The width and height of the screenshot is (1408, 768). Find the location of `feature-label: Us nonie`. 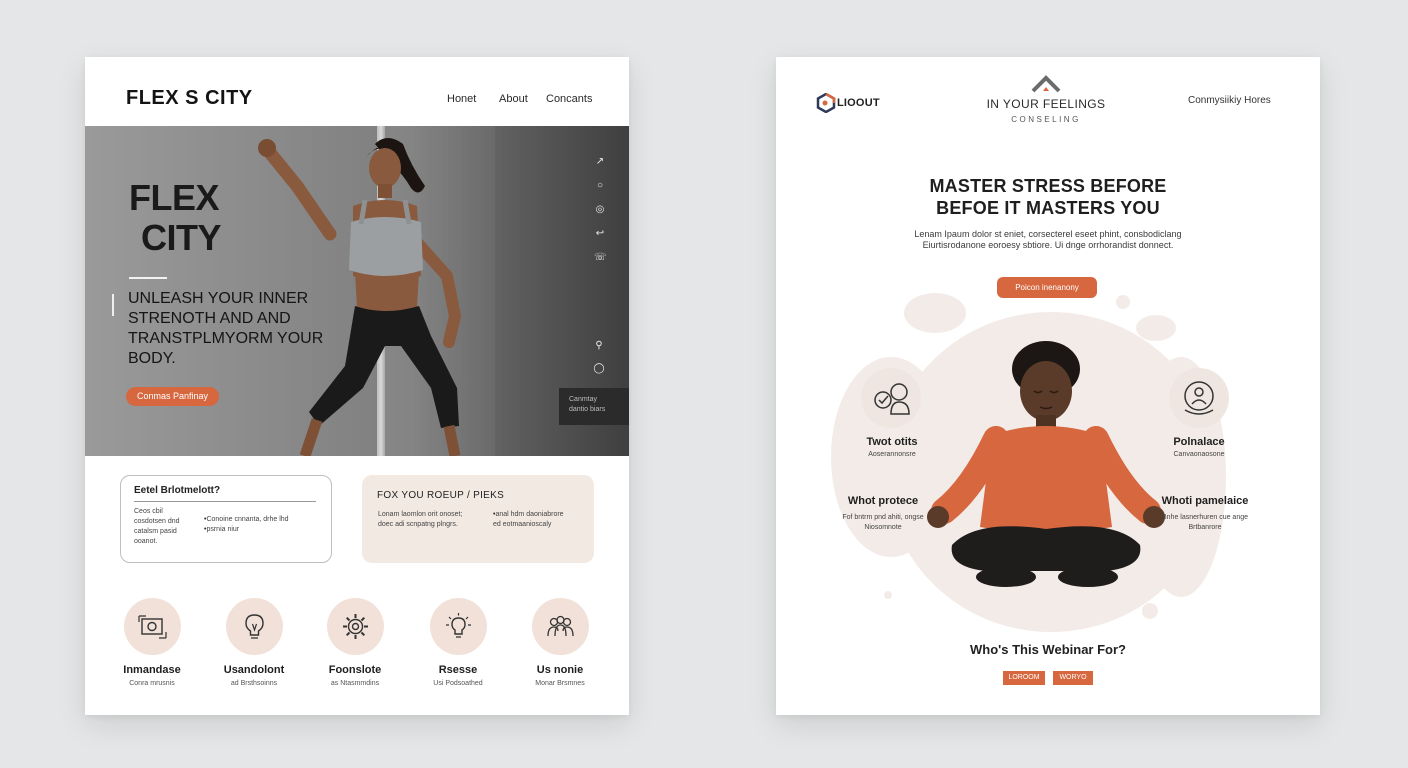

feature-label: Us nonie is located at coordinates (560, 670).